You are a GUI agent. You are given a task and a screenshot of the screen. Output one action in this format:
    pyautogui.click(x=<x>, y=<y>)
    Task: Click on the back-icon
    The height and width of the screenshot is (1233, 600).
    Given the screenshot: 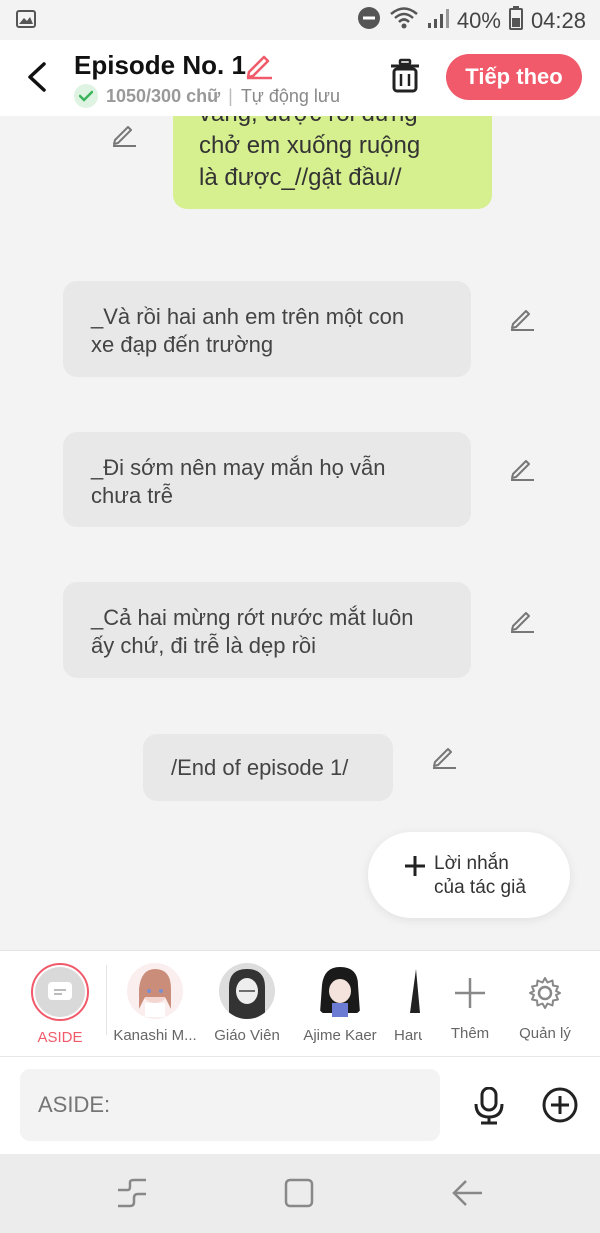 What is the action you would take?
    pyautogui.click(x=468, y=1195)
    